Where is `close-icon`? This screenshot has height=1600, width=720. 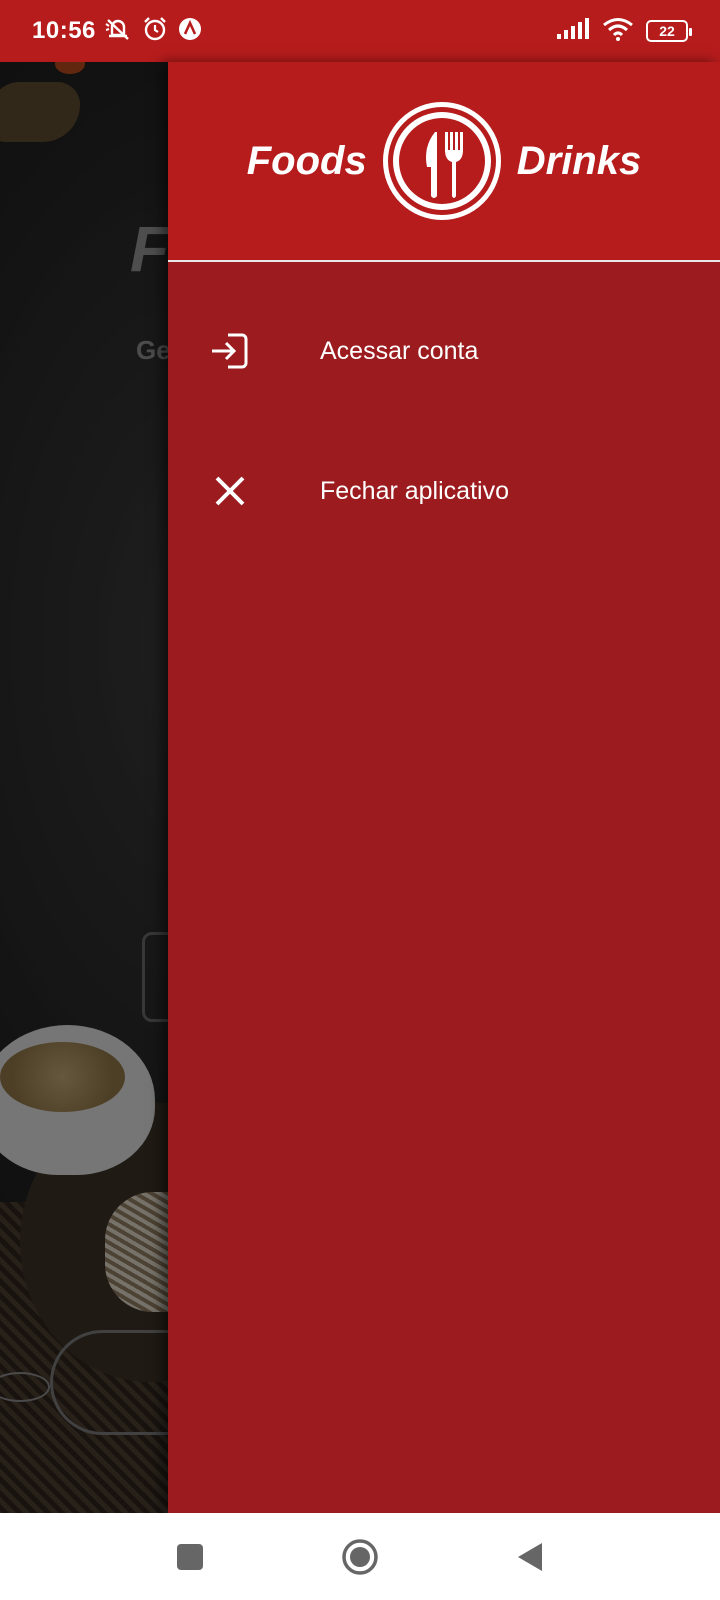
close-icon is located at coordinates (230, 491).